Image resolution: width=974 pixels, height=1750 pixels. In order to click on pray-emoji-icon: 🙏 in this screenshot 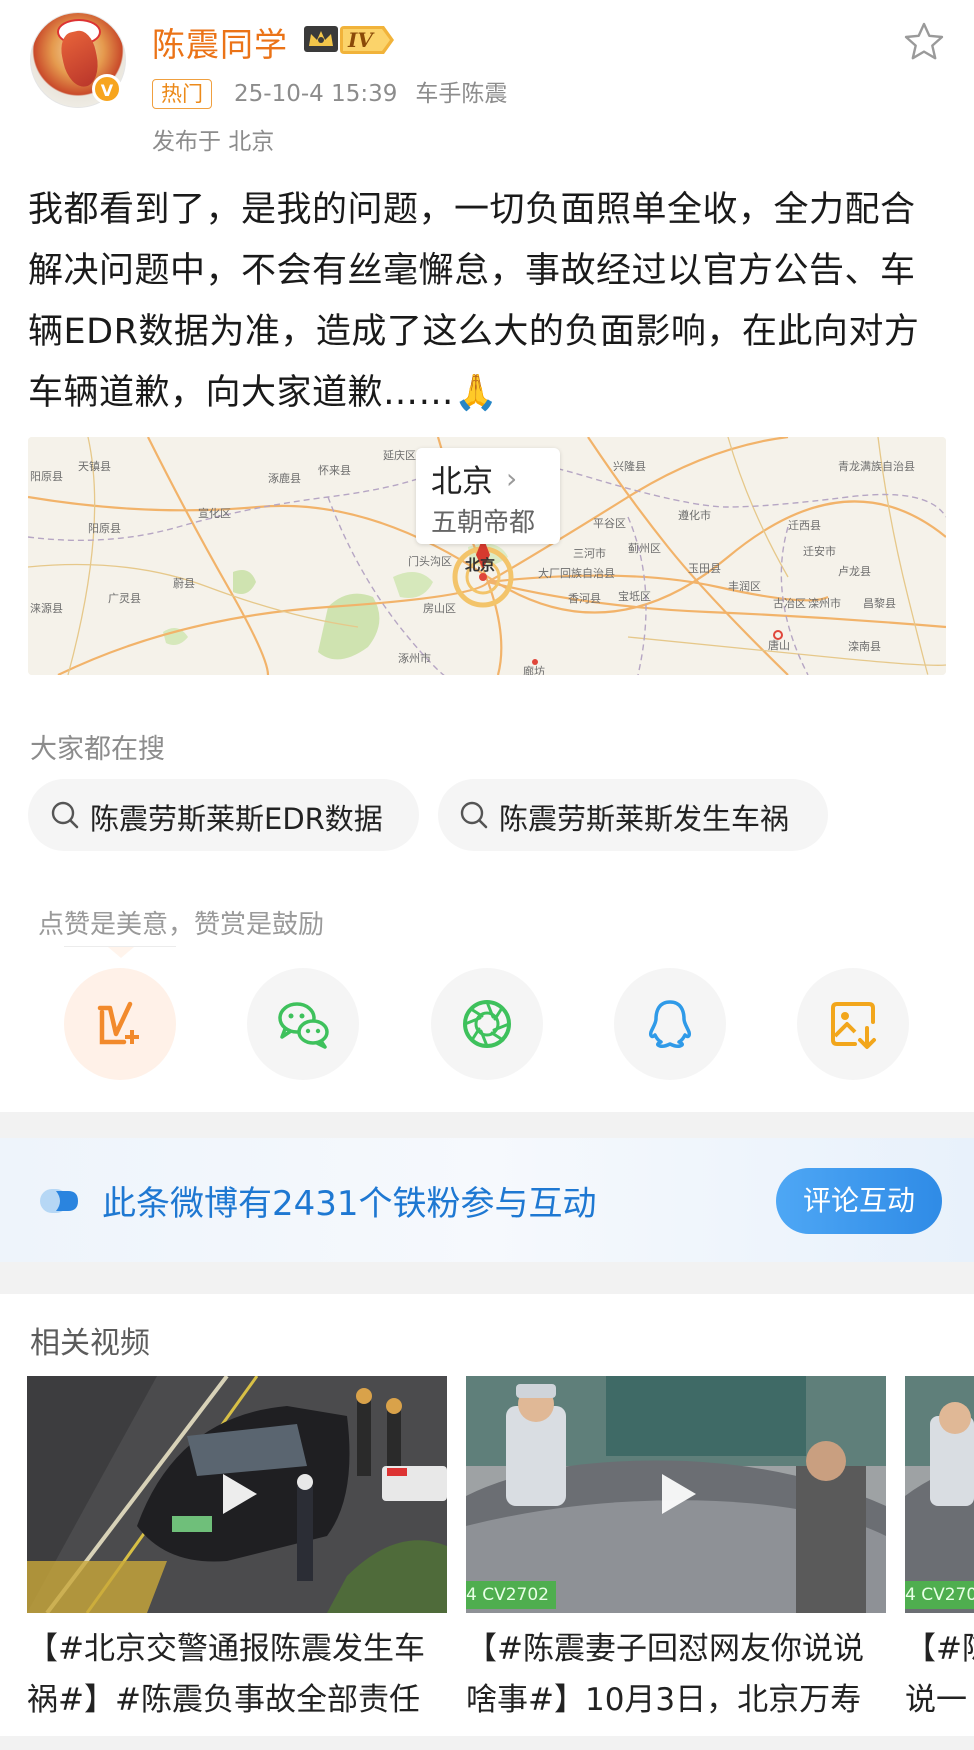, I will do `click(476, 393)`.